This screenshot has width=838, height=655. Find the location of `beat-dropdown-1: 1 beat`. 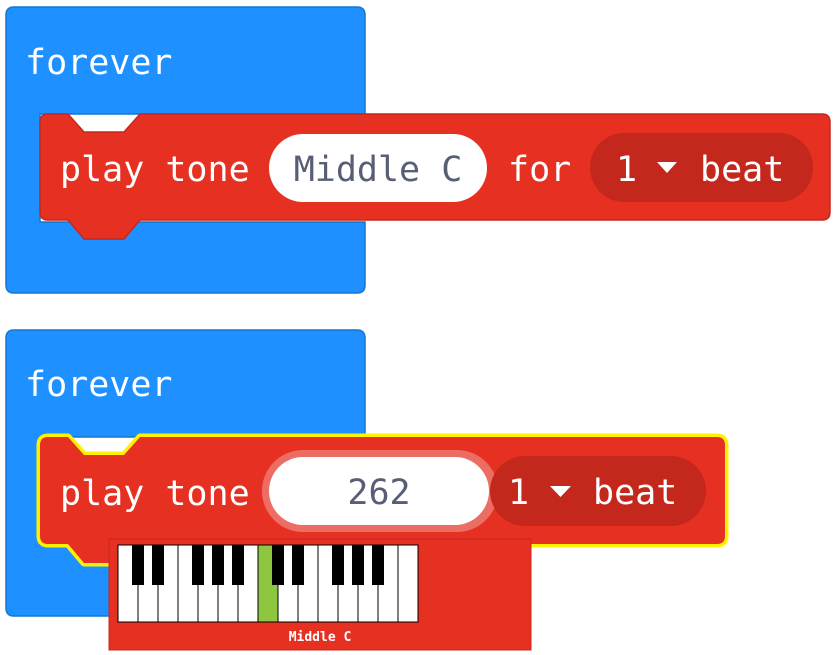

beat-dropdown-1: 1 beat is located at coordinates (701, 167).